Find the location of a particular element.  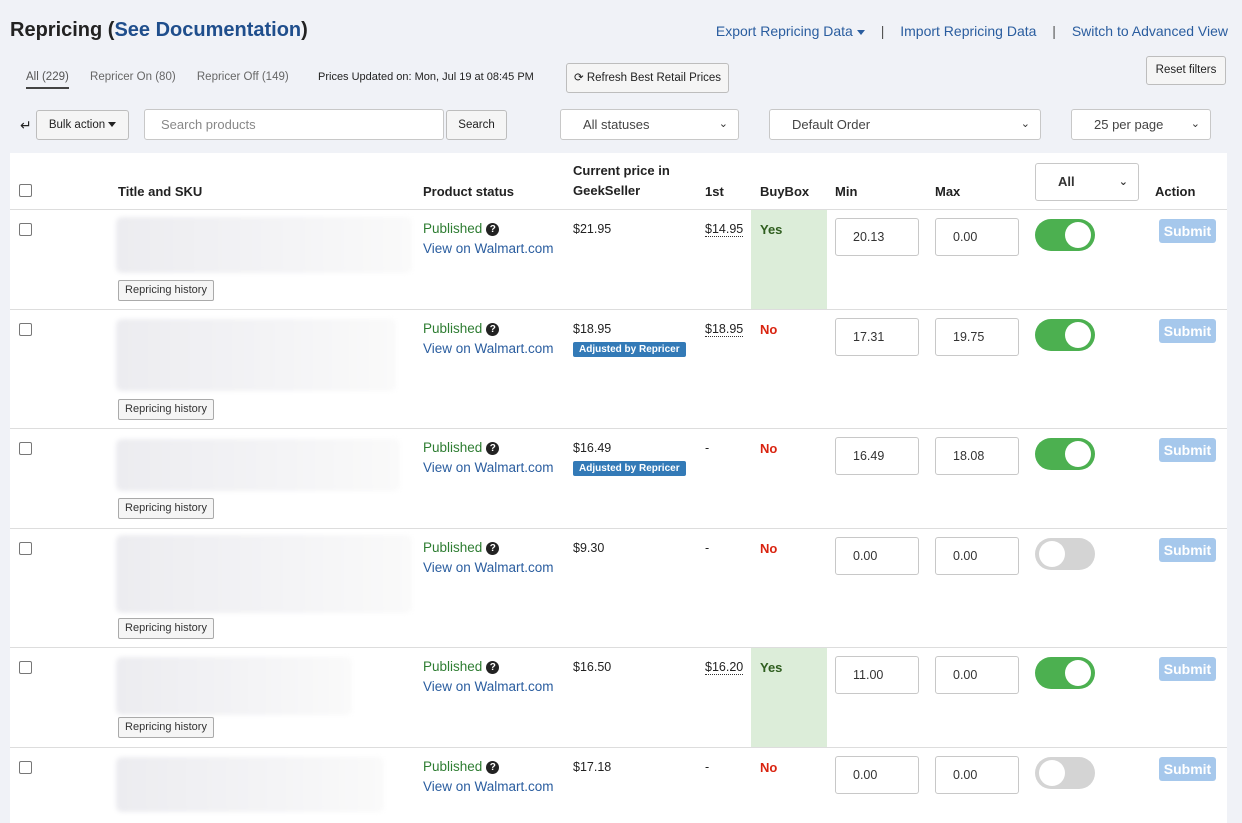

current-price: $17.18 is located at coordinates (592, 767).